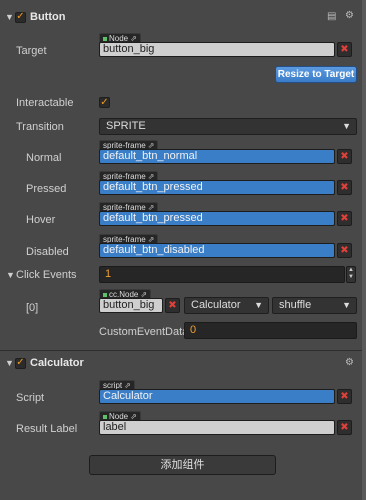 The image size is (366, 500). I want to click on hover-clear-button: ✖, so click(344, 218).